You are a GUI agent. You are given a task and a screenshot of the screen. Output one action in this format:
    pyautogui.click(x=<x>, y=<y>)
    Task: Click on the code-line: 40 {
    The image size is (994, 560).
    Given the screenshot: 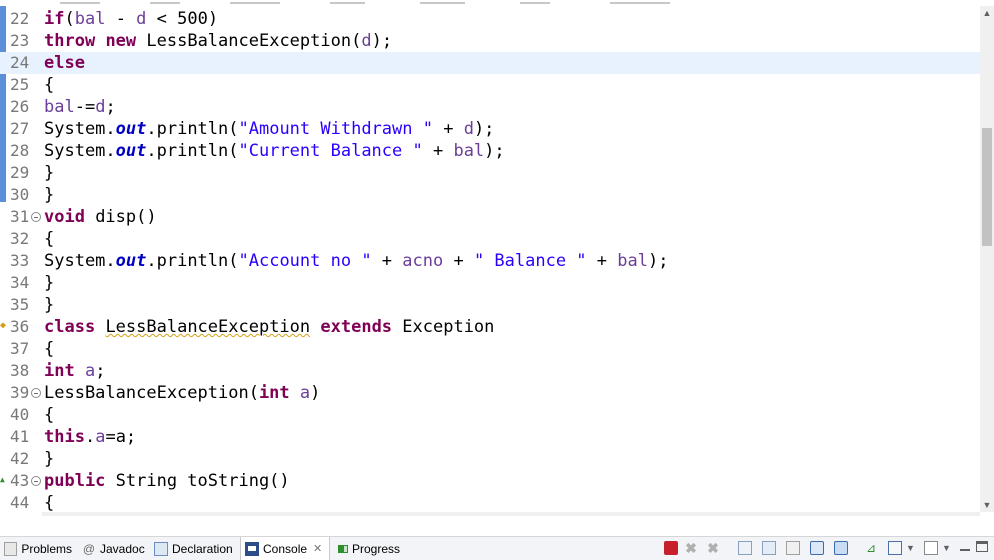 What is the action you would take?
    pyautogui.click(x=490, y=415)
    